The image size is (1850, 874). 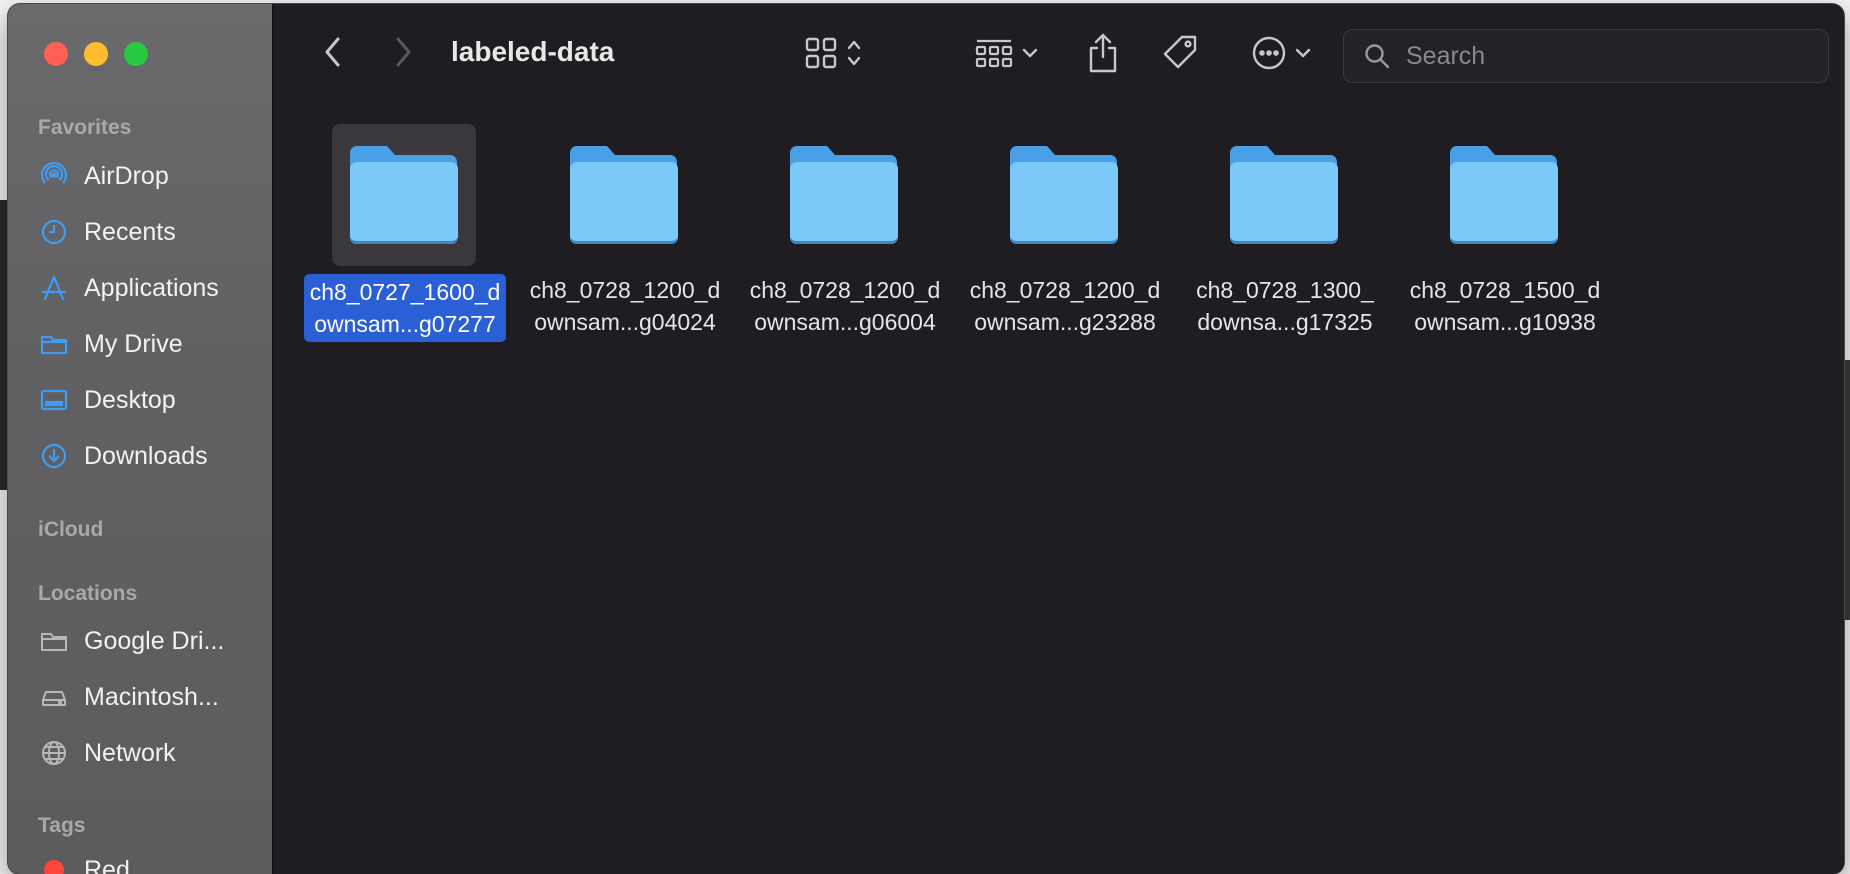 I want to click on chevron-left-icon, so click(x=333, y=54).